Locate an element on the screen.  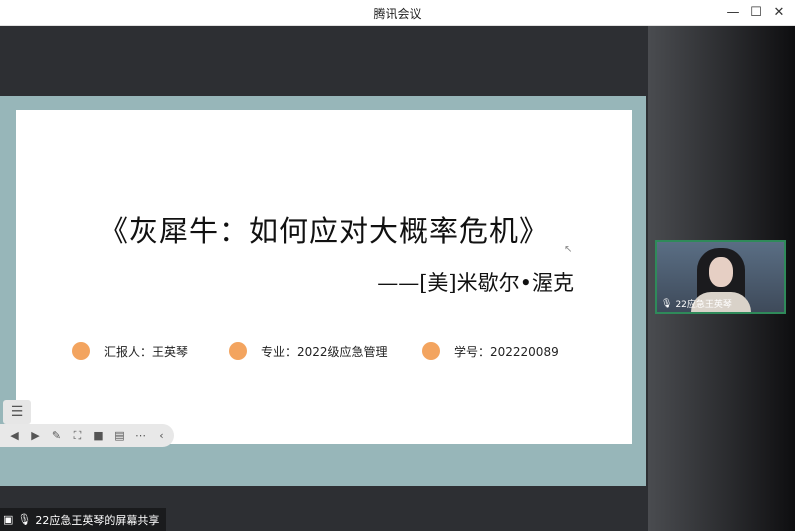
presentation-toolbar: ◀ ▶ ✎ ⛶ ■ ▤ ⋯ ‹ is located at coordinates (87, 435).